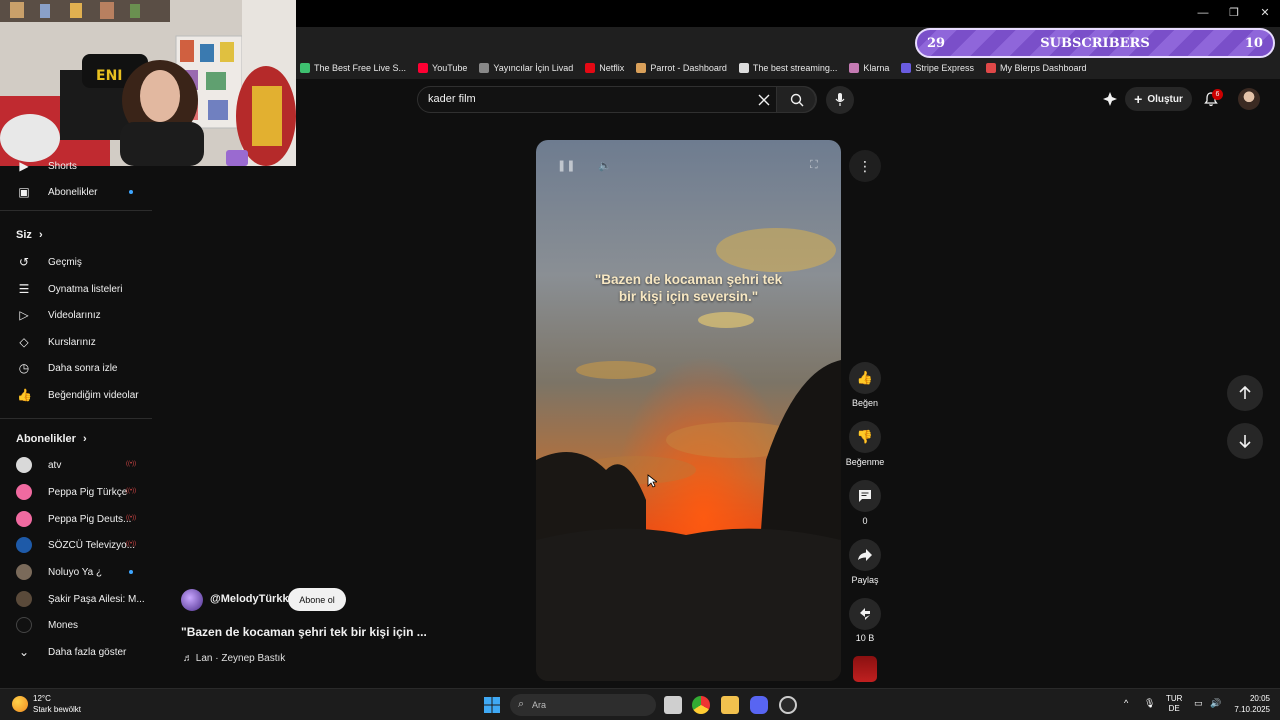  I want to click on pause-icon: ❚❚, so click(566, 165).